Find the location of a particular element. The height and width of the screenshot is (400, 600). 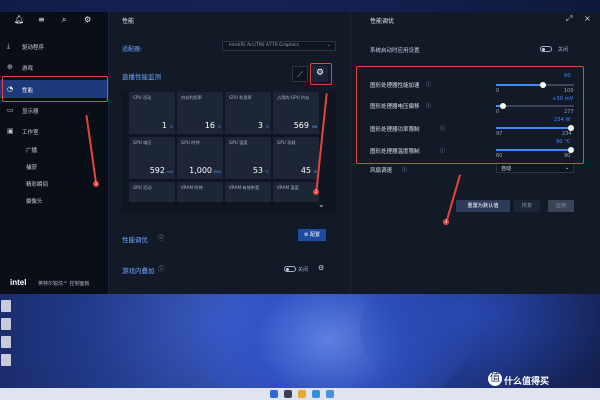

tuning-label: 性能调优 is located at coordinates (135, 240).